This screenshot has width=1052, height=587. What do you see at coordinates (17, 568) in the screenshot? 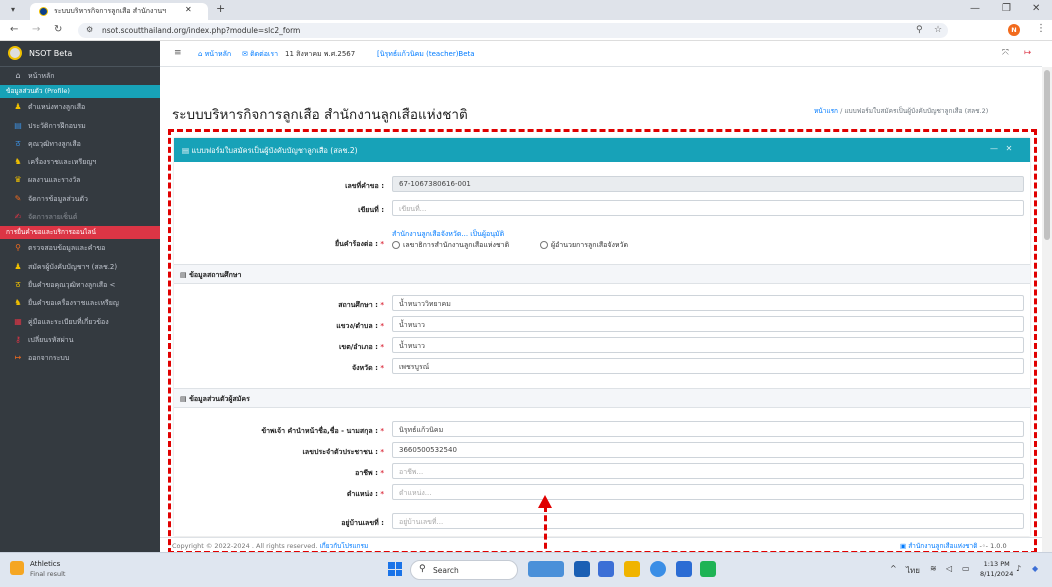
I see `weather-widget-icon` at bounding box center [17, 568].